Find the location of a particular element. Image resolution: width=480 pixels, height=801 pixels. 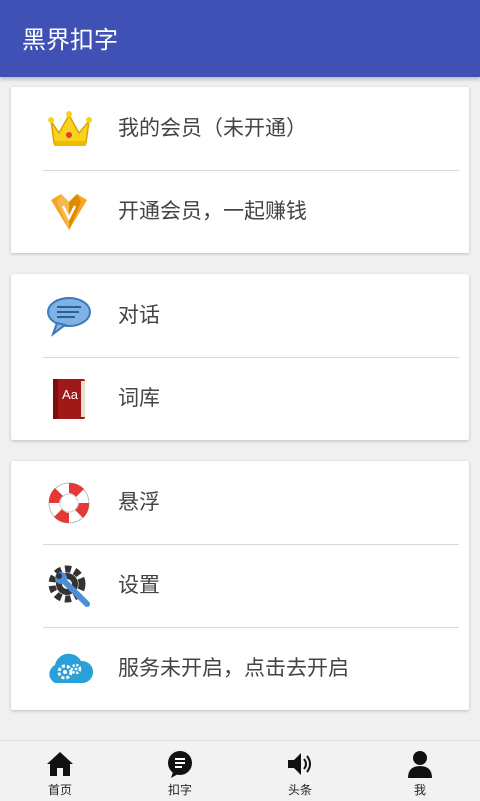

bottom-navigation: 首页 扣字 头条 我 is located at coordinates (240, 770).